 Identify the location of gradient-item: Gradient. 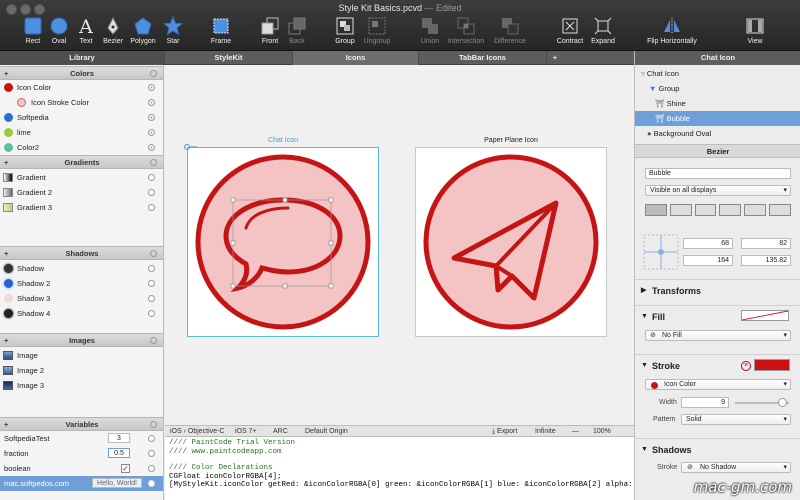
(81, 177).